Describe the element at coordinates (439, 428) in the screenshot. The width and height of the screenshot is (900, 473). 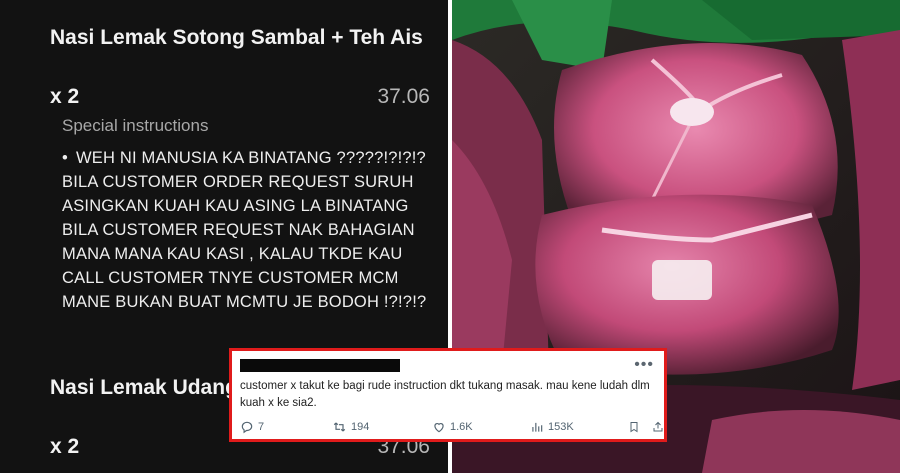
I see `heart-icon` at that location.